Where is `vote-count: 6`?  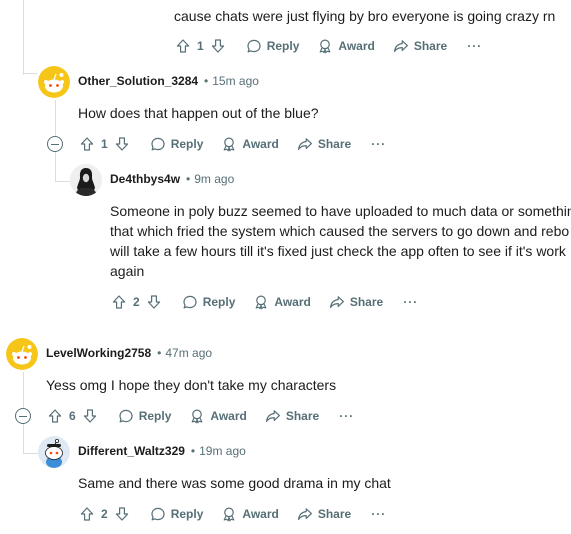
vote-count: 6 is located at coordinates (72, 416).